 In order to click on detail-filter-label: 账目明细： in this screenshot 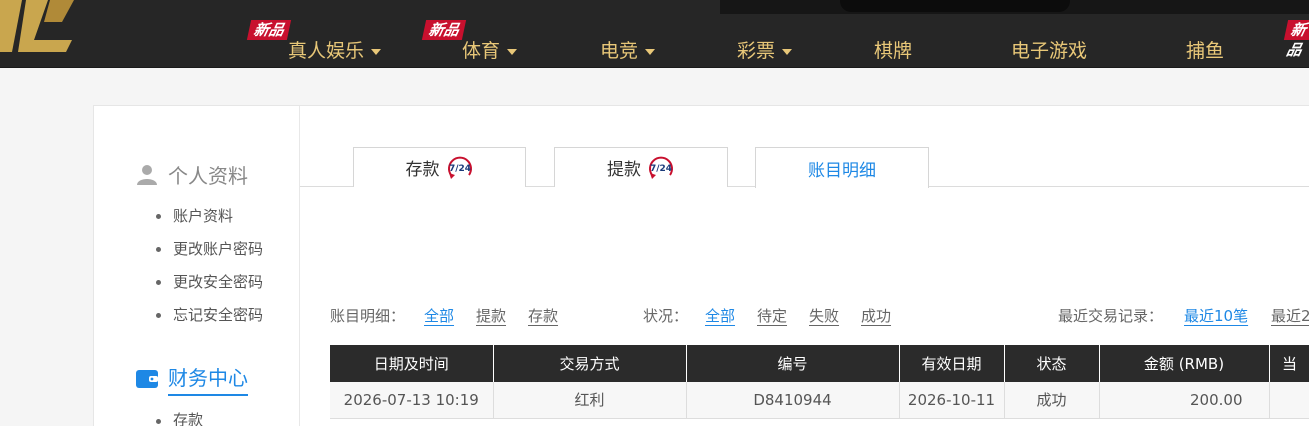, I will do `click(368, 316)`.